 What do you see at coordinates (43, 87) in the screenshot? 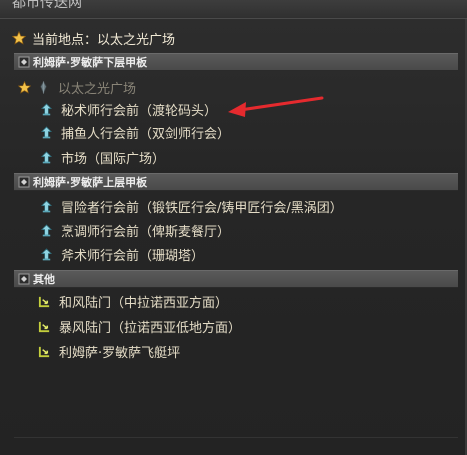
I see `aetheryte-crystal-icon` at bounding box center [43, 87].